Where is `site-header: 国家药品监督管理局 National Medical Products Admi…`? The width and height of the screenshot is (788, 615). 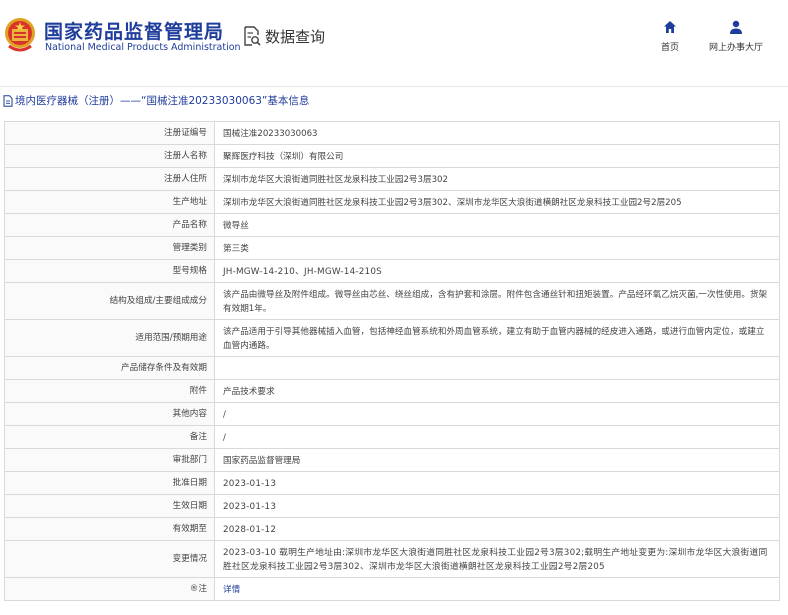 site-header: 国家药品监督管理局 National Medical Products Admi… is located at coordinates (394, 38).